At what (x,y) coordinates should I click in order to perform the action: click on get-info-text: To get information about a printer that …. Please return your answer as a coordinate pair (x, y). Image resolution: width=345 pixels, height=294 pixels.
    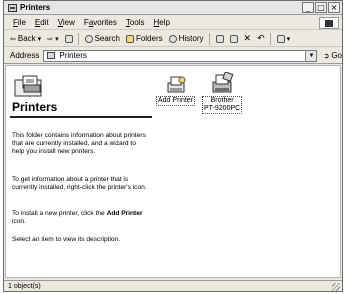
    Looking at the image, I should click on (79, 184).